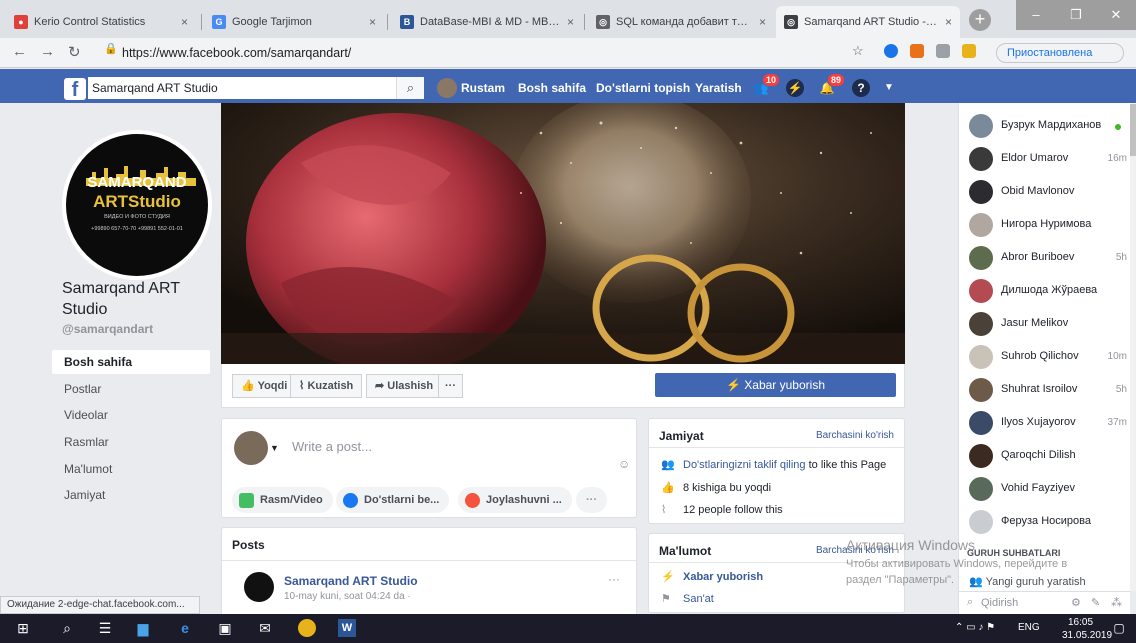 Image resolution: width=1136 pixels, height=643 pixels. Describe the element at coordinates (351, 581) in the screenshot. I see `post-author: Samarqand ART Studio` at that location.